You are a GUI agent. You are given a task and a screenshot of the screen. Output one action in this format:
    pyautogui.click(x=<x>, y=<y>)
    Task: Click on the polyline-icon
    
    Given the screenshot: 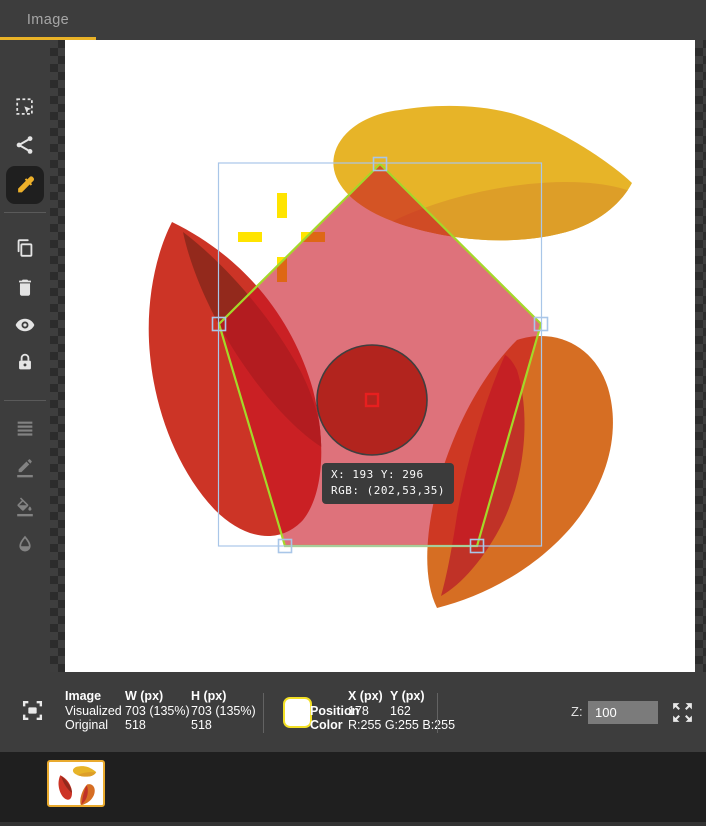 What is the action you would take?
    pyautogui.click(x=24, y=145)
    